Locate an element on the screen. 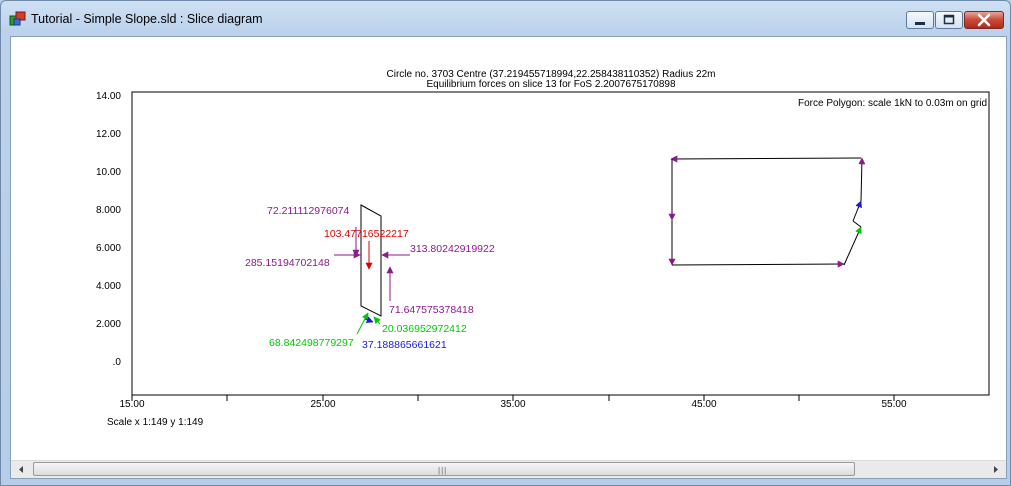 The height and width of the screenshot is (486, 1011). force-label-285: 285.15194702148 is located at coordinates (287, 263).